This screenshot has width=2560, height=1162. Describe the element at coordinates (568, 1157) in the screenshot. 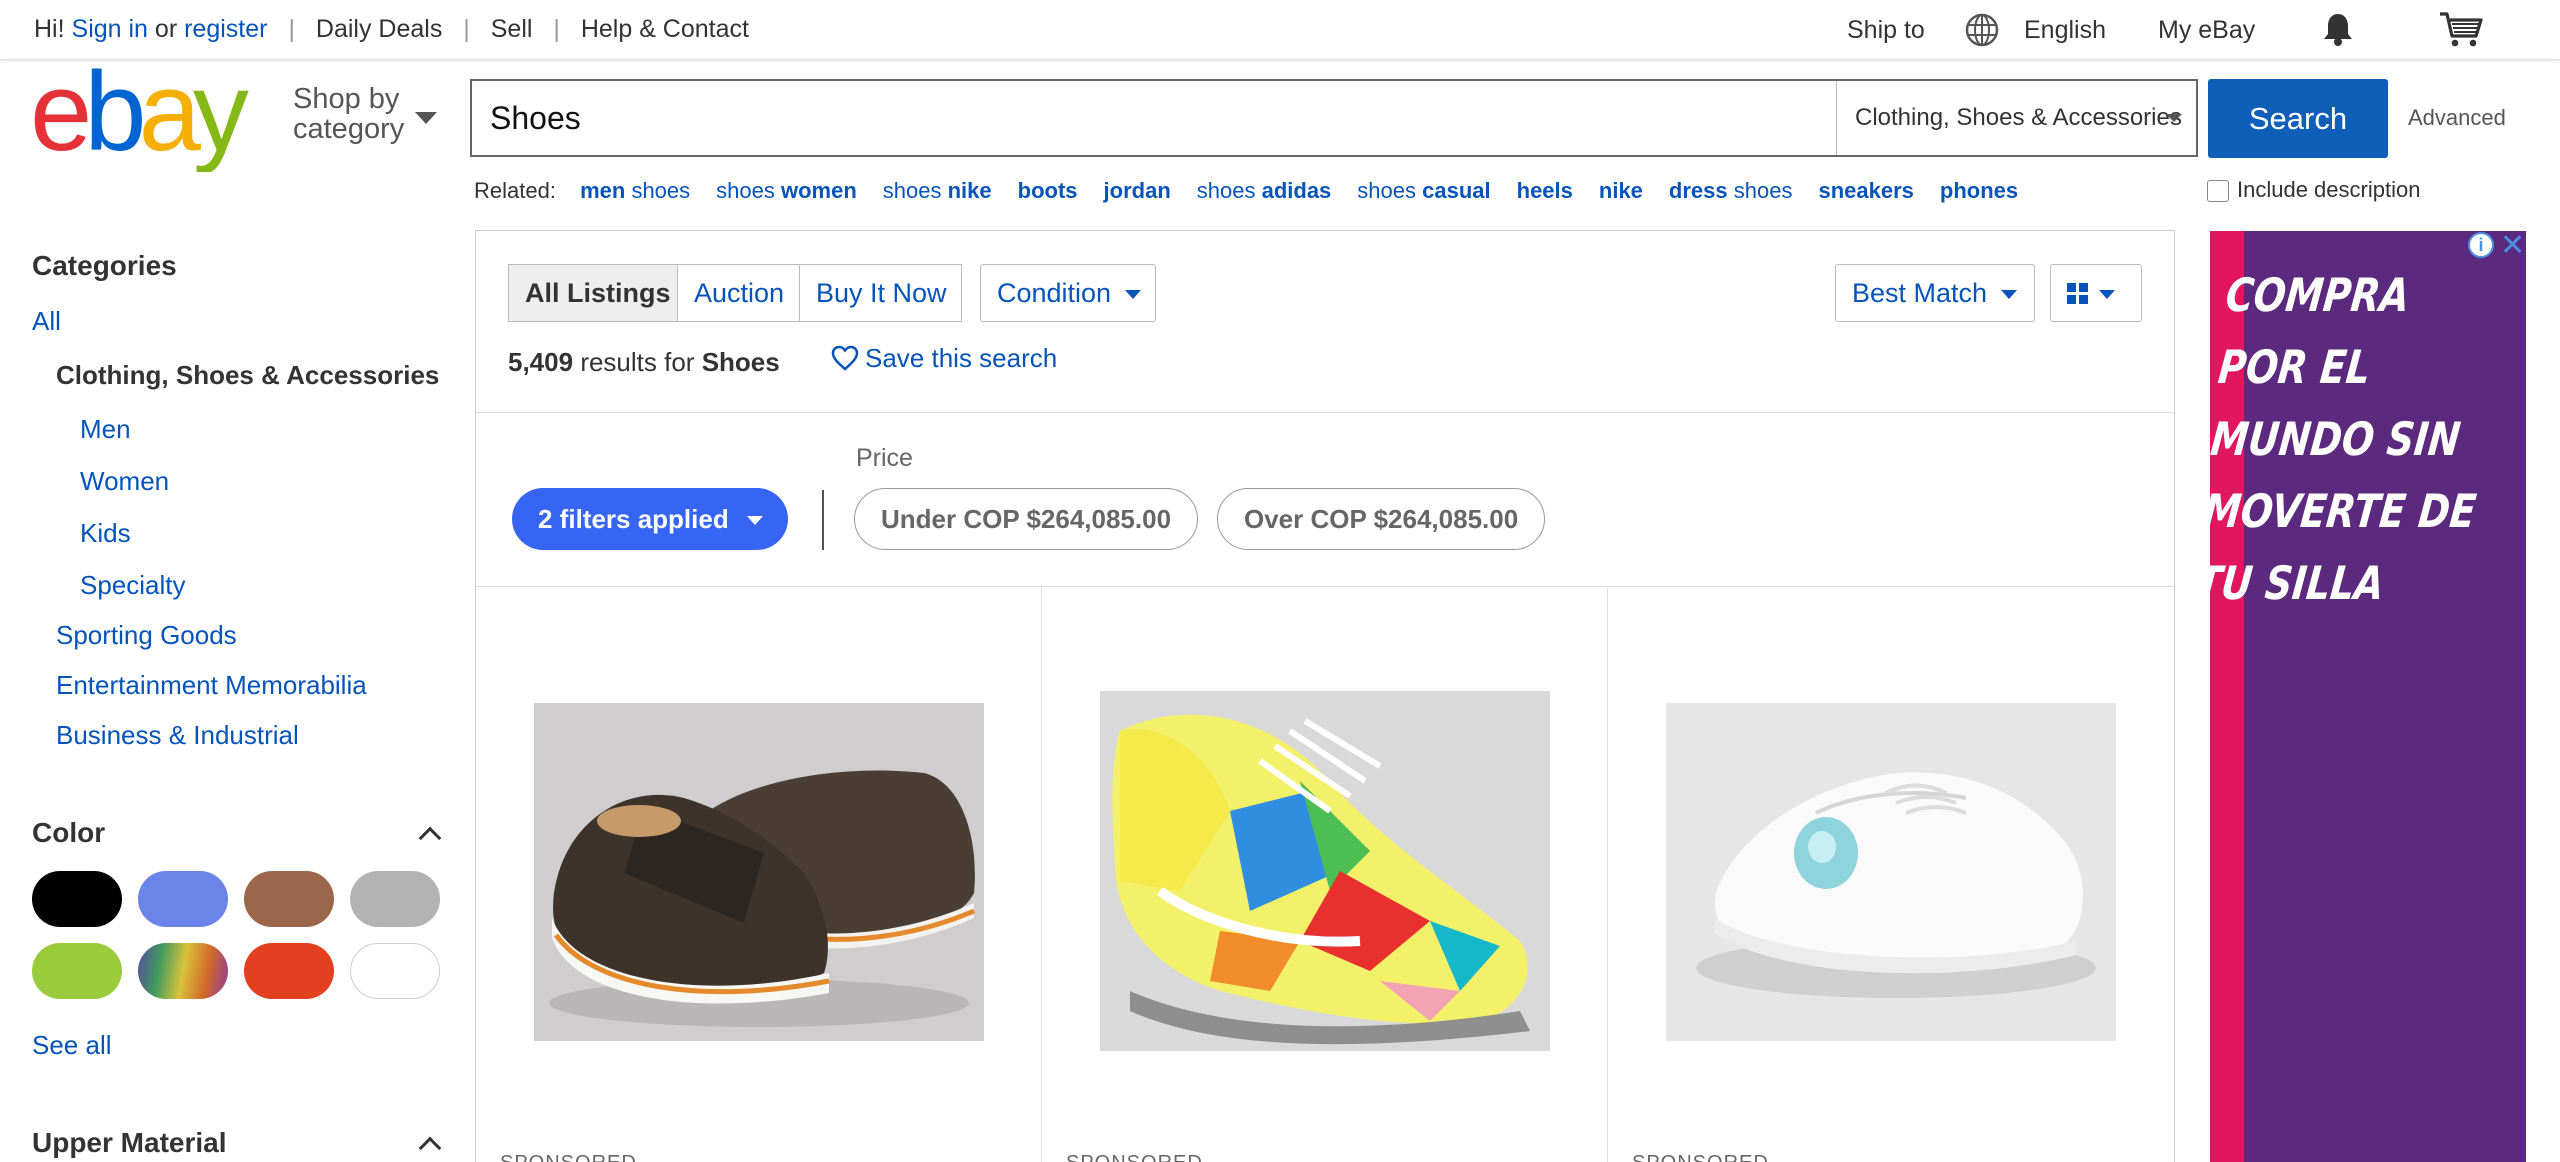

I see `sponsored-label: SPONSORED` at that location.